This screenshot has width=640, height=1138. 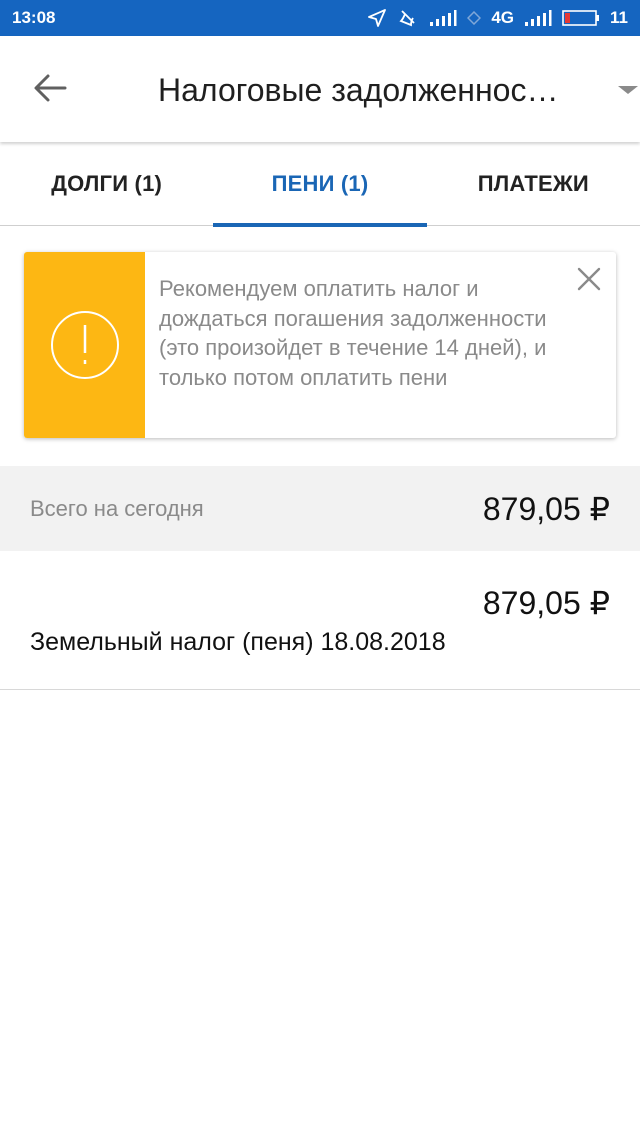 I want to click on tab-payments-label: ПЛАТЕЖИ, so click(x=533, y=183).